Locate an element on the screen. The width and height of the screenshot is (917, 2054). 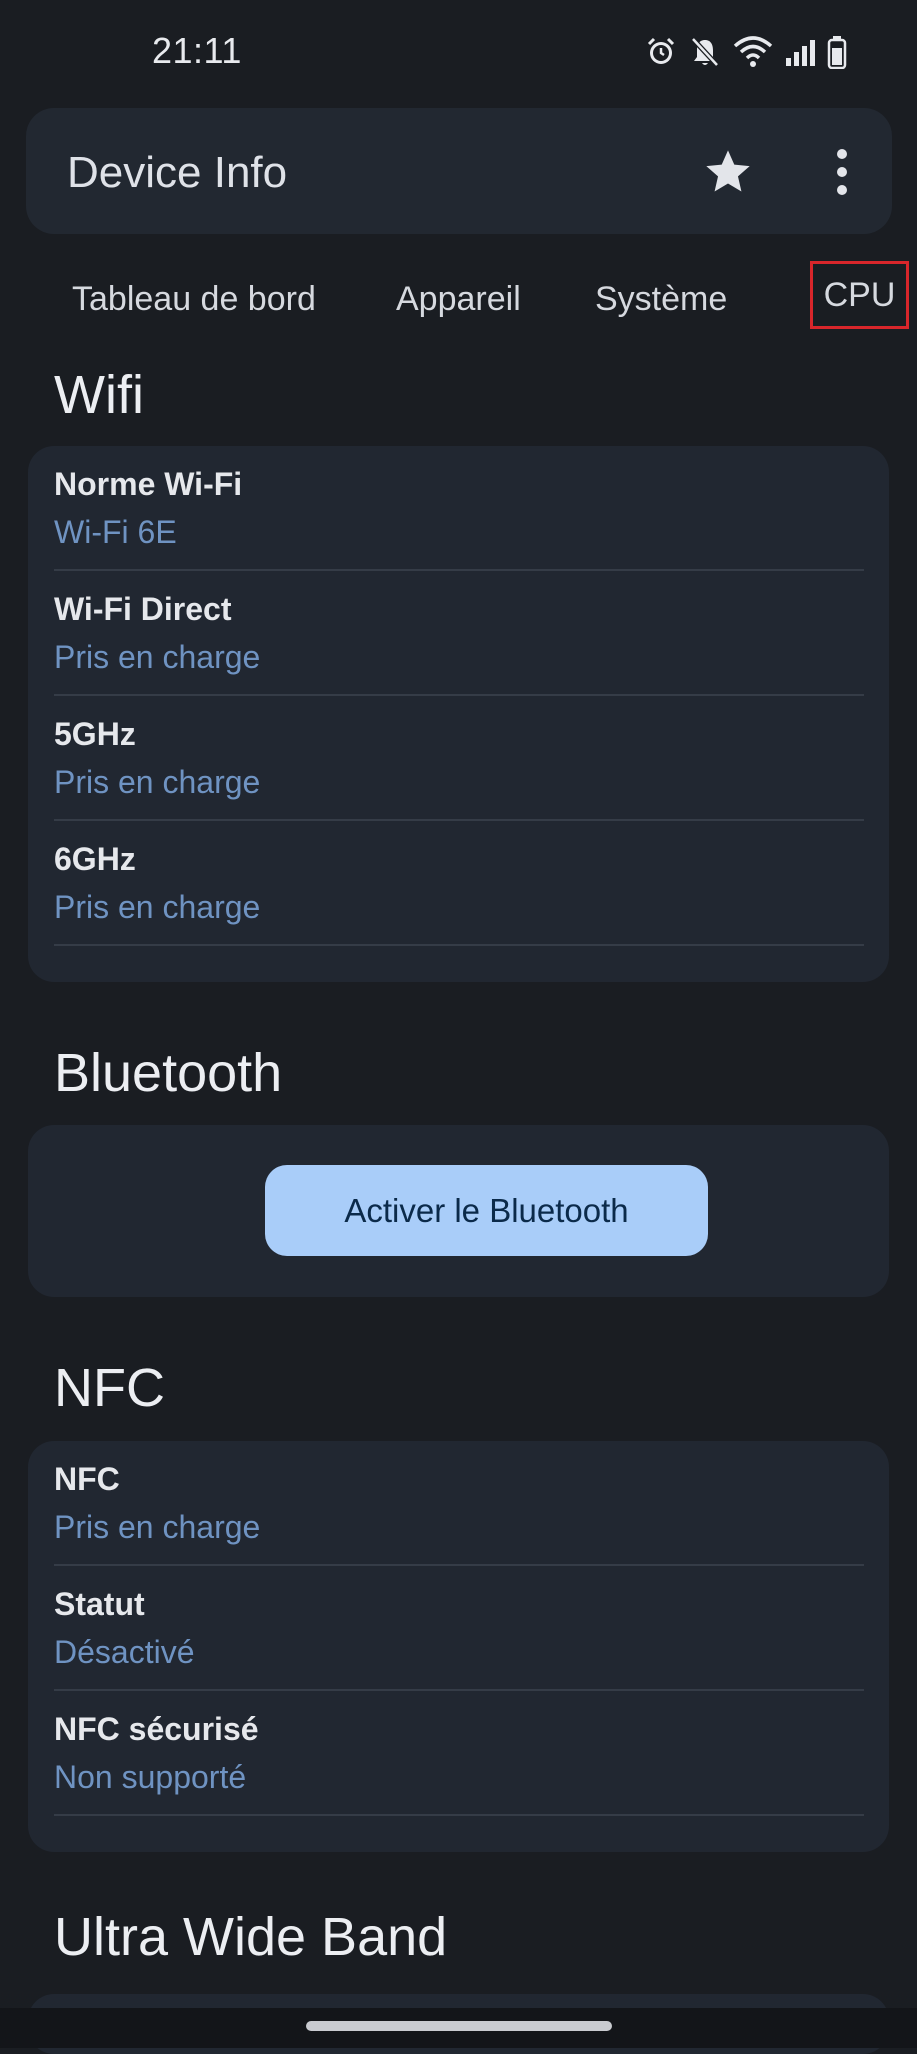
list-item: NFC sécurisé Non supporté is located at coordinates (459, 1753).